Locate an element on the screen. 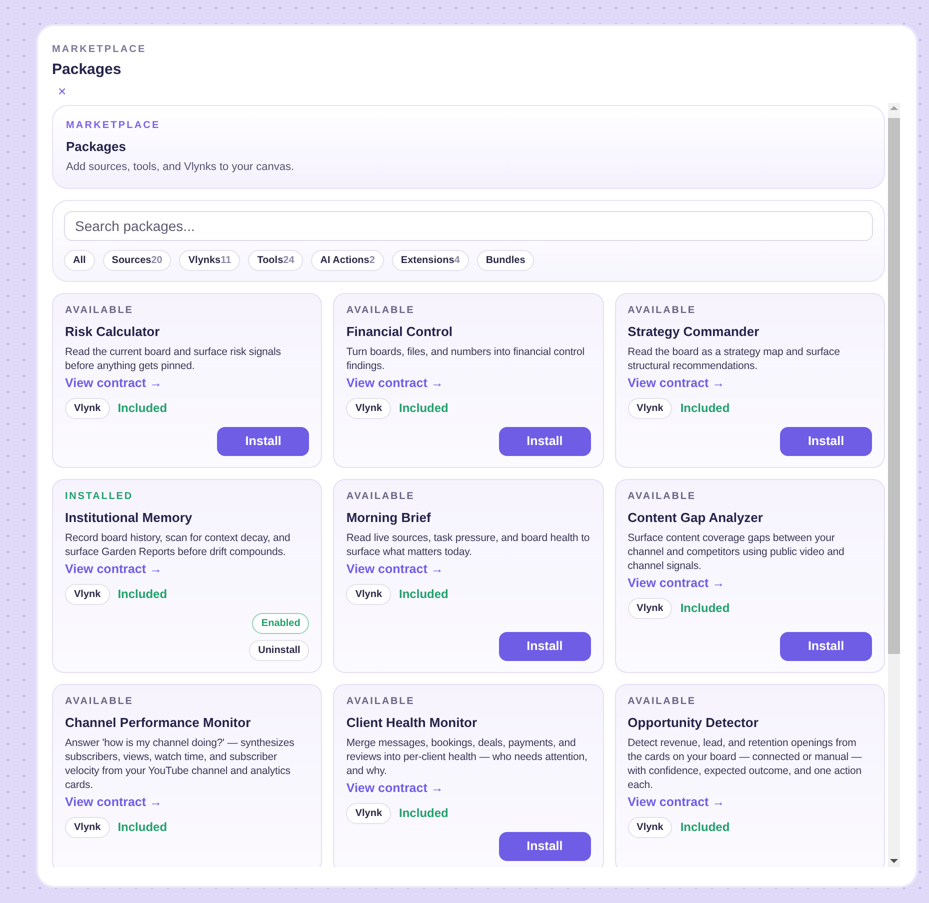 Image resolution: width=929 pixels, height=903 pixels. scrollbar-thumb is located at coordinates (894, 386).